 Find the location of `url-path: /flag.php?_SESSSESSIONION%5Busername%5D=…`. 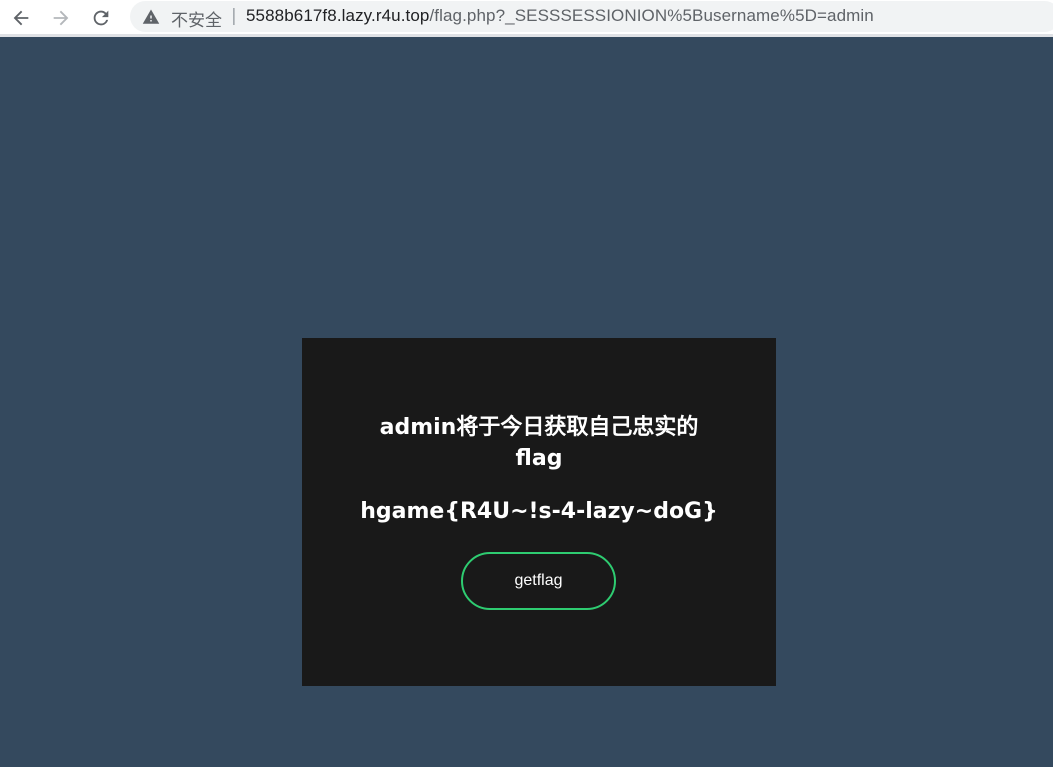

url-path: /flag.php?_SESSSESSIONION%5Busername%5D=… is located at coordinates (651, 15).